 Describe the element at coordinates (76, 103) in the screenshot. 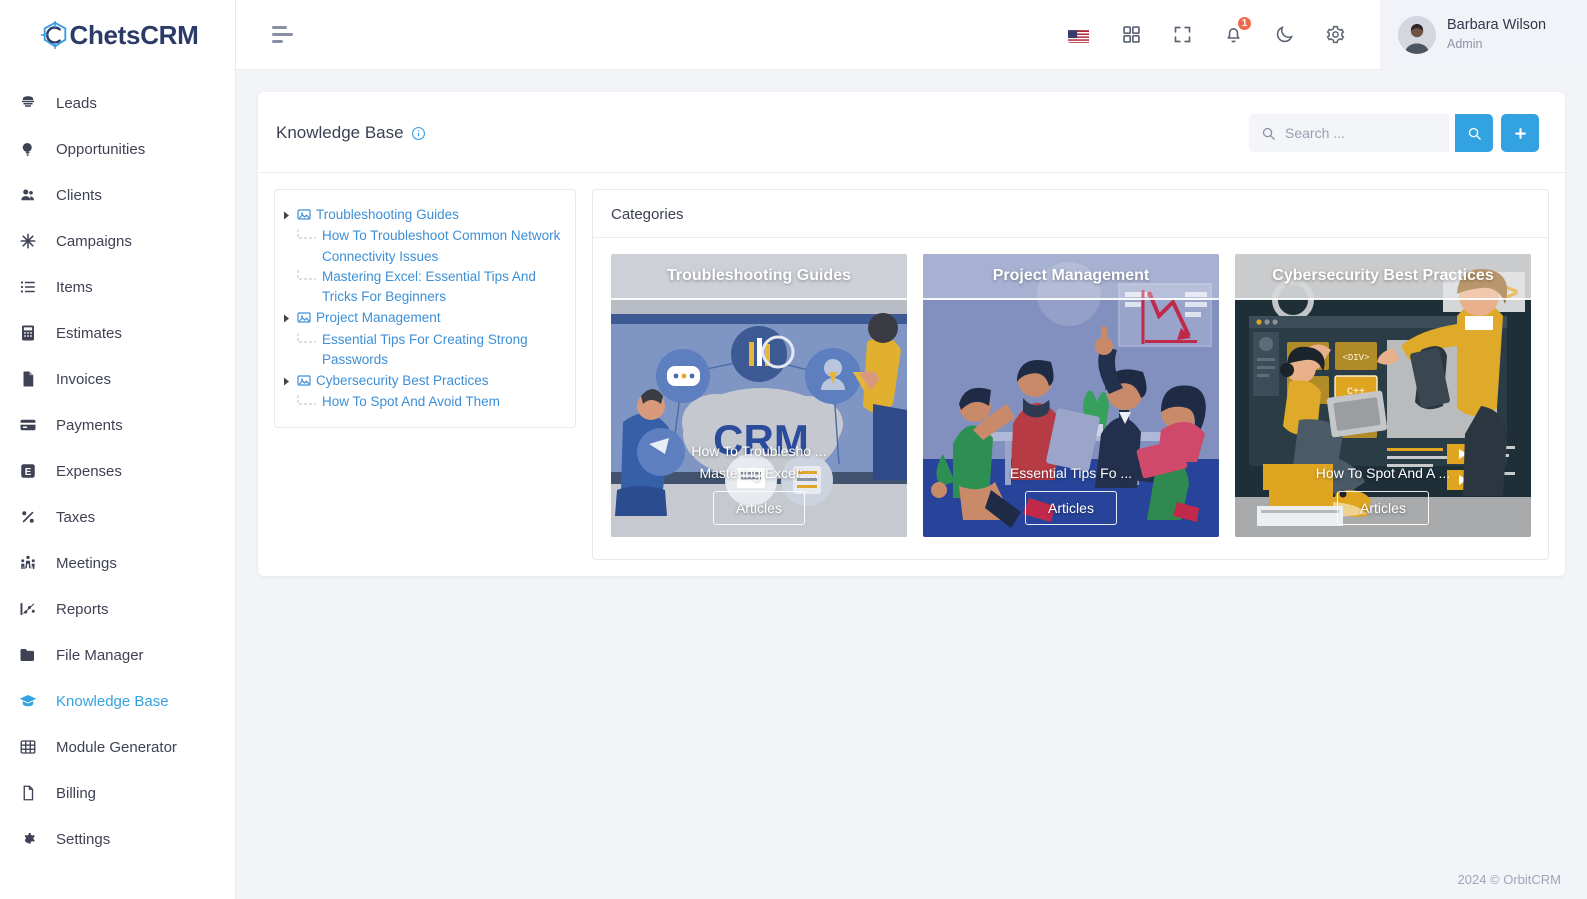

I see `sidebar-item-label: Leads` at that location.